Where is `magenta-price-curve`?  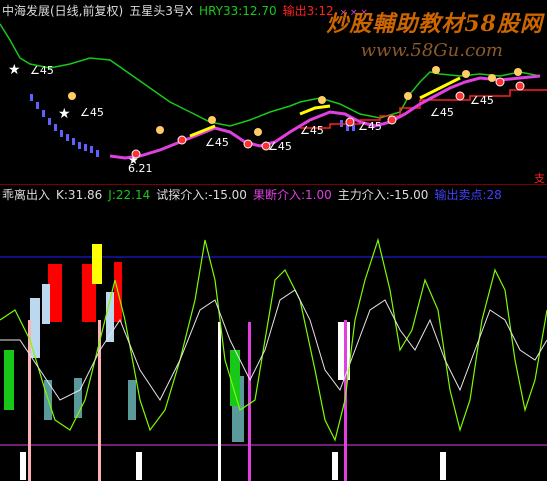 magenta-price-curve is located at coordinates (325, 117).